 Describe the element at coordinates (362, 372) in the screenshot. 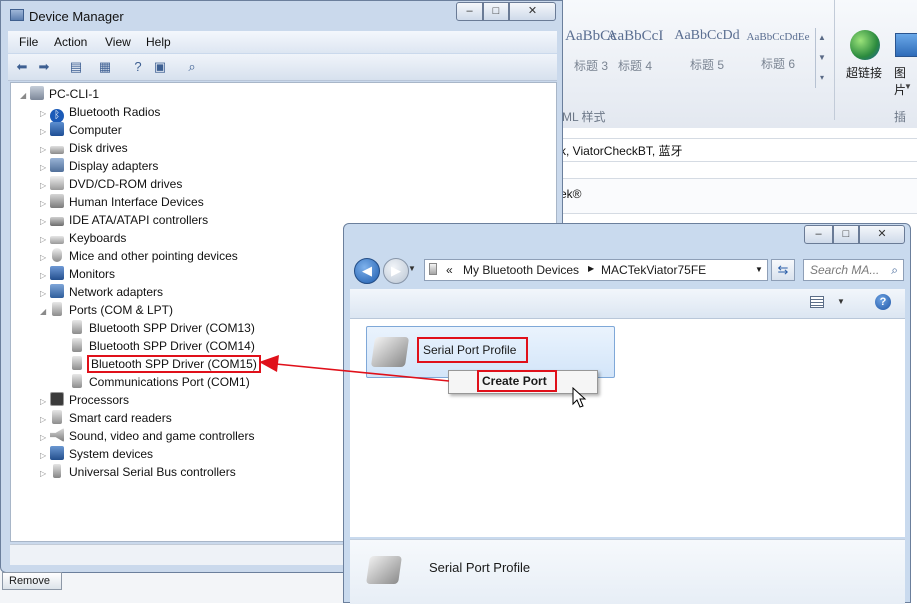

I see `annotation-arrow-line` at that location.